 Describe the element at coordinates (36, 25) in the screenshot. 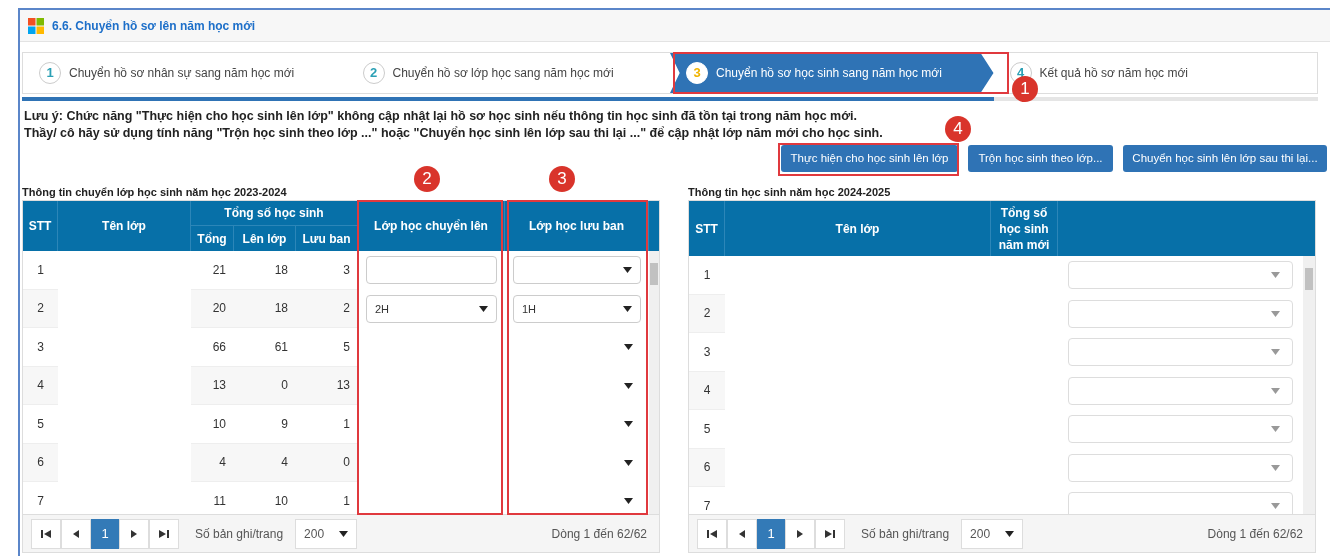

I see `windows-logo-icon` at that location.